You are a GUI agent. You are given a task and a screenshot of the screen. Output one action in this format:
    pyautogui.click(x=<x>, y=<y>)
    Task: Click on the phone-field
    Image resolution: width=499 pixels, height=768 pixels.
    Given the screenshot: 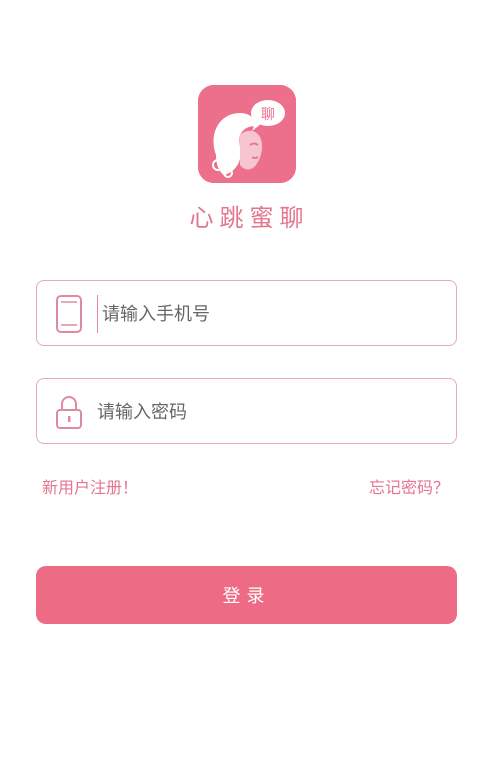 What is the action you would take?
    pyautogui.click(x=246, y=313)
    